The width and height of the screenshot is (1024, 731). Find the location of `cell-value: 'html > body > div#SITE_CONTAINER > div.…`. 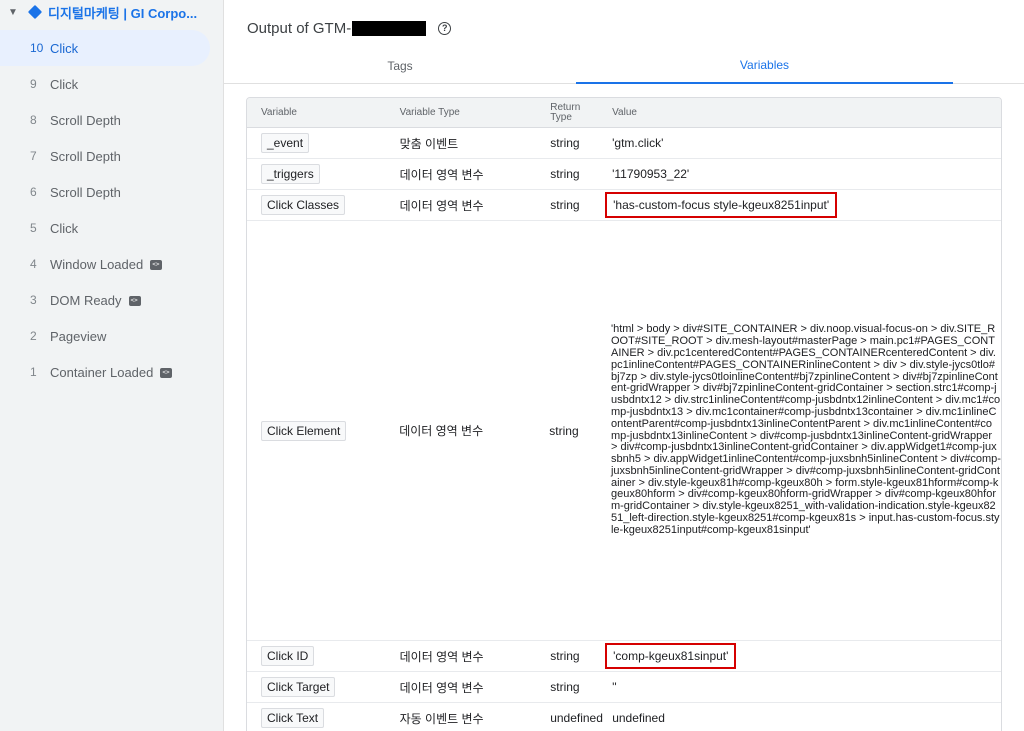

cell-value: 'html > body > div#SITE_CONTAINER > div.… is located at coordinates (799, 430).